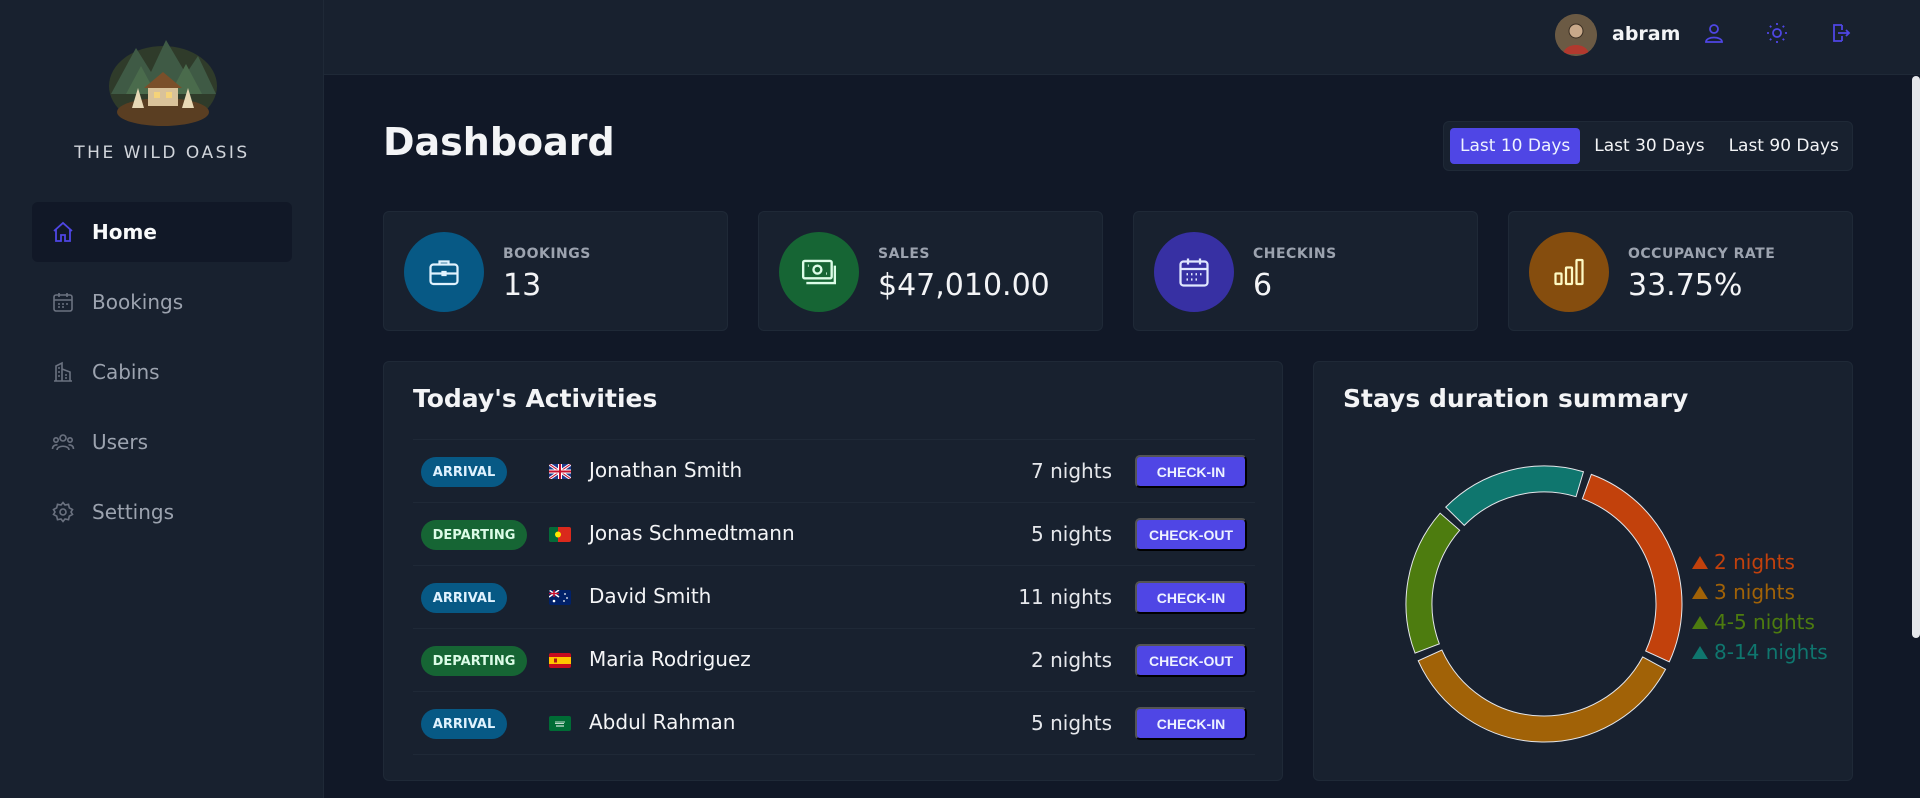 Image resolution: width=1920 pixels, height=798 pixels. What do you see at coordinates (560, 723) in the screenshot?
I see `sa-flag-icon` at bounding box center [560, 723].